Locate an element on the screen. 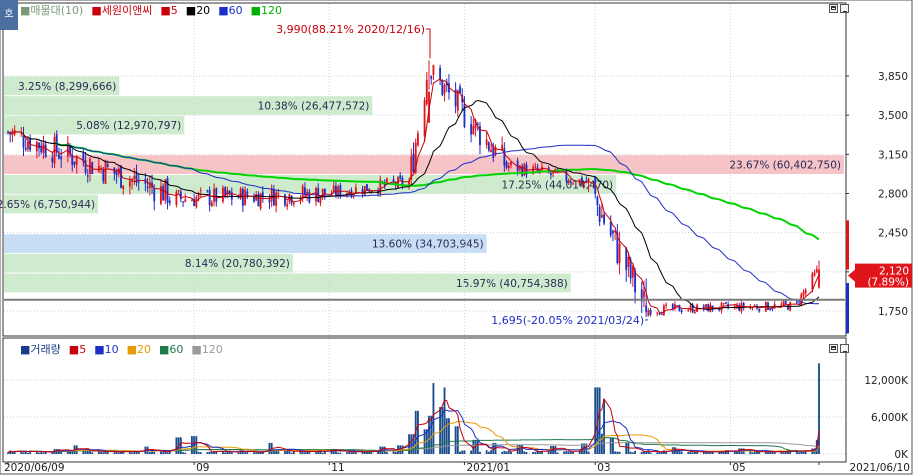 This screenshot has width=913, height=475. volume-pane-minimize-icon is located at coordinates (844, 348).